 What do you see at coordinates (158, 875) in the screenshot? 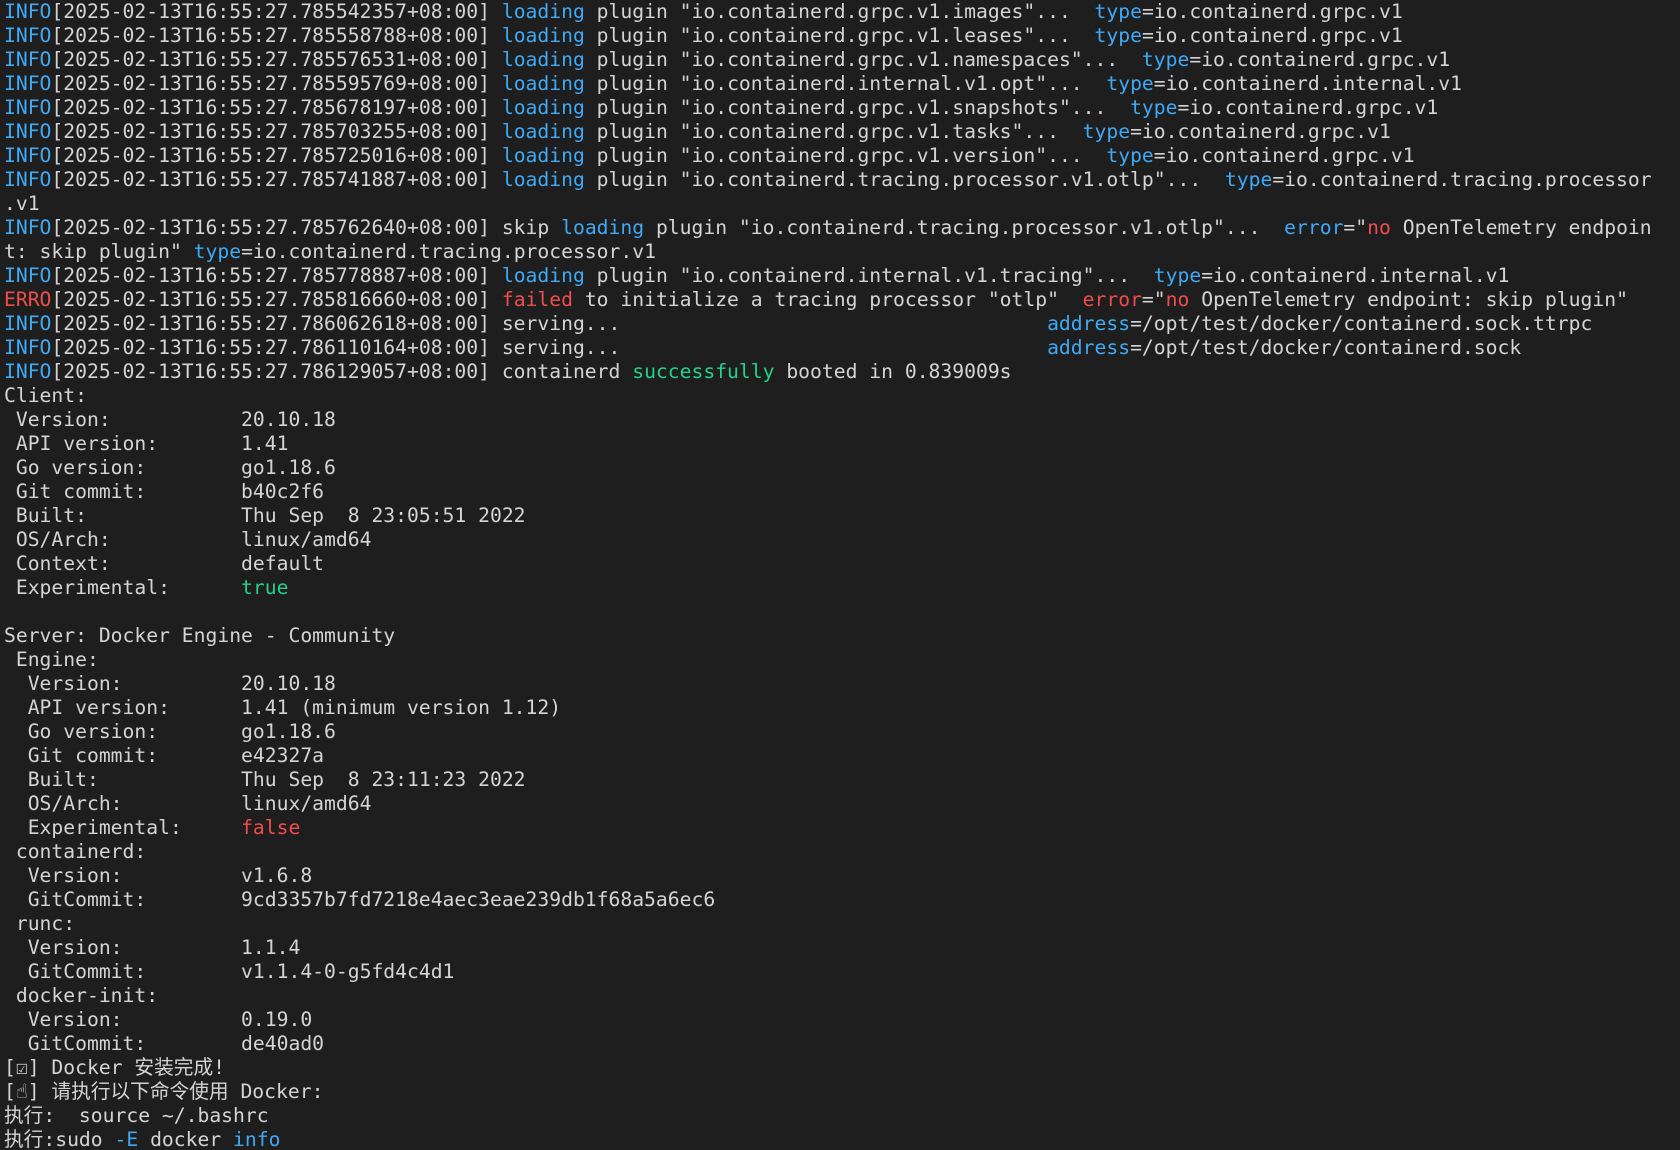
I see `terminal-text-segment: Version: v1.6.8` at bounding box center [158, 875].